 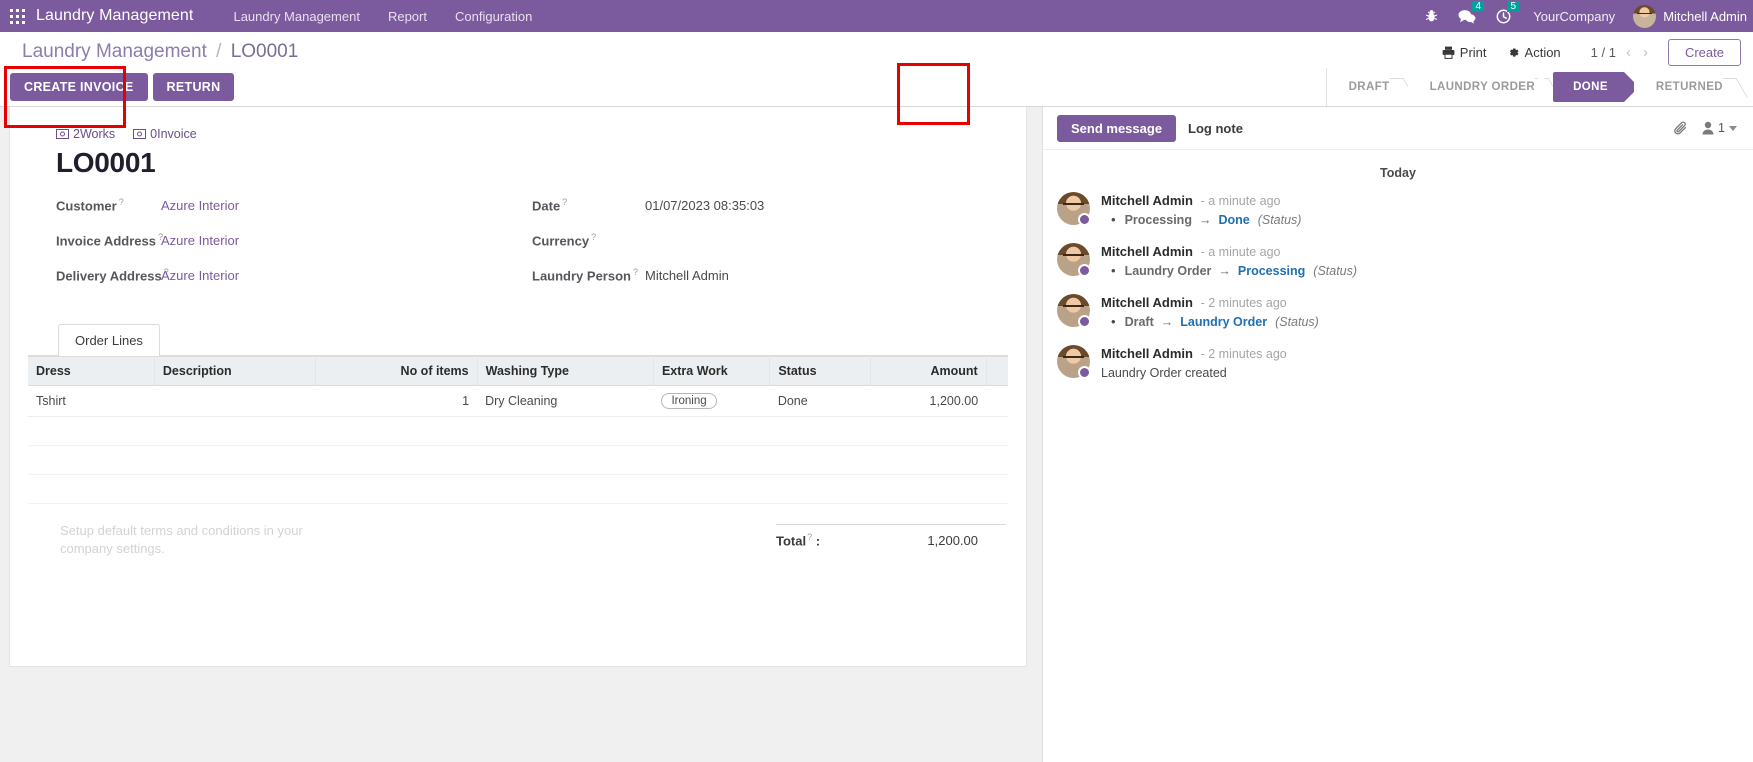 What do you see at coordinates (1514, 52) in the screenshot?
I see `gear-icon` at bounding box center [1514, 52].